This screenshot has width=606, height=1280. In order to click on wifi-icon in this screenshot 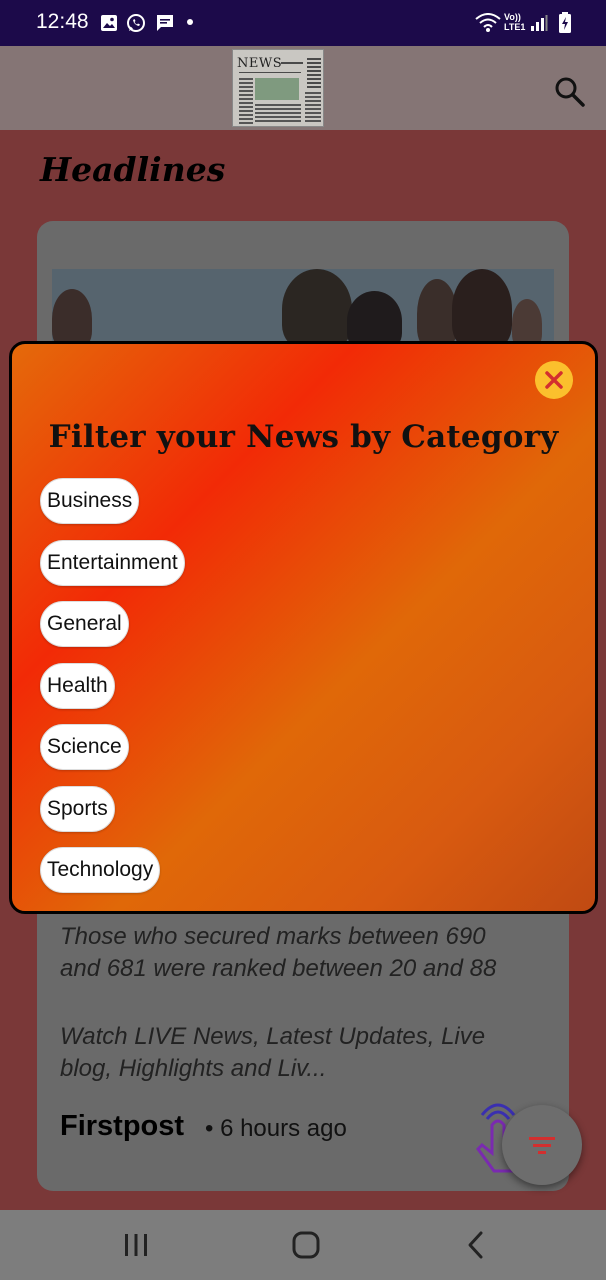, I will do `click(488, 22)`.